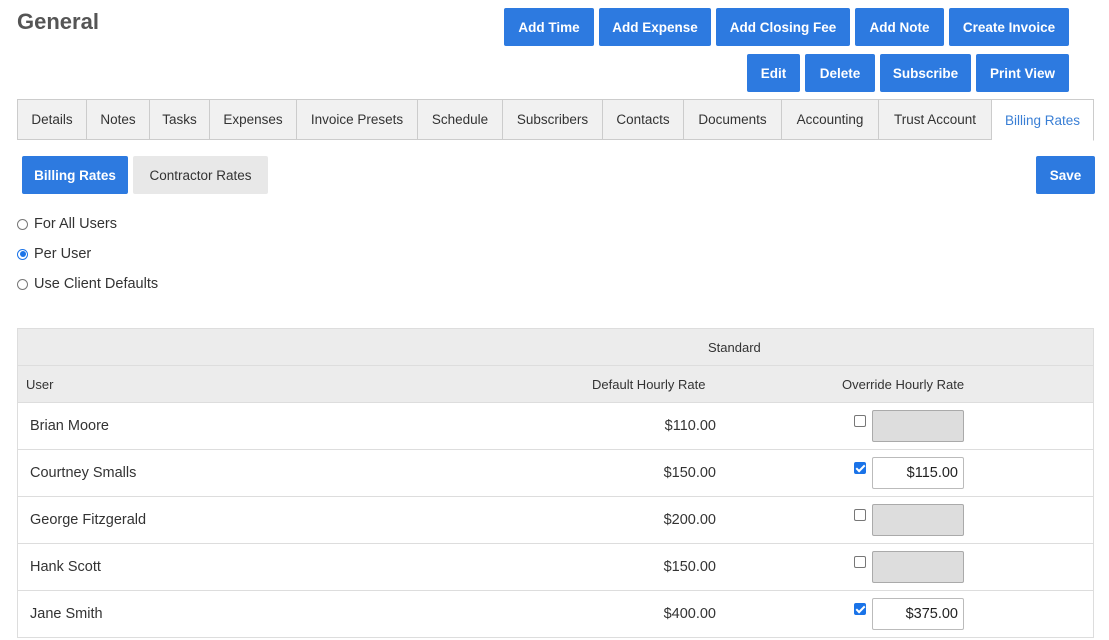  I want to click on tab-invoice-presets: Invoice Presets, so click(357, 119).